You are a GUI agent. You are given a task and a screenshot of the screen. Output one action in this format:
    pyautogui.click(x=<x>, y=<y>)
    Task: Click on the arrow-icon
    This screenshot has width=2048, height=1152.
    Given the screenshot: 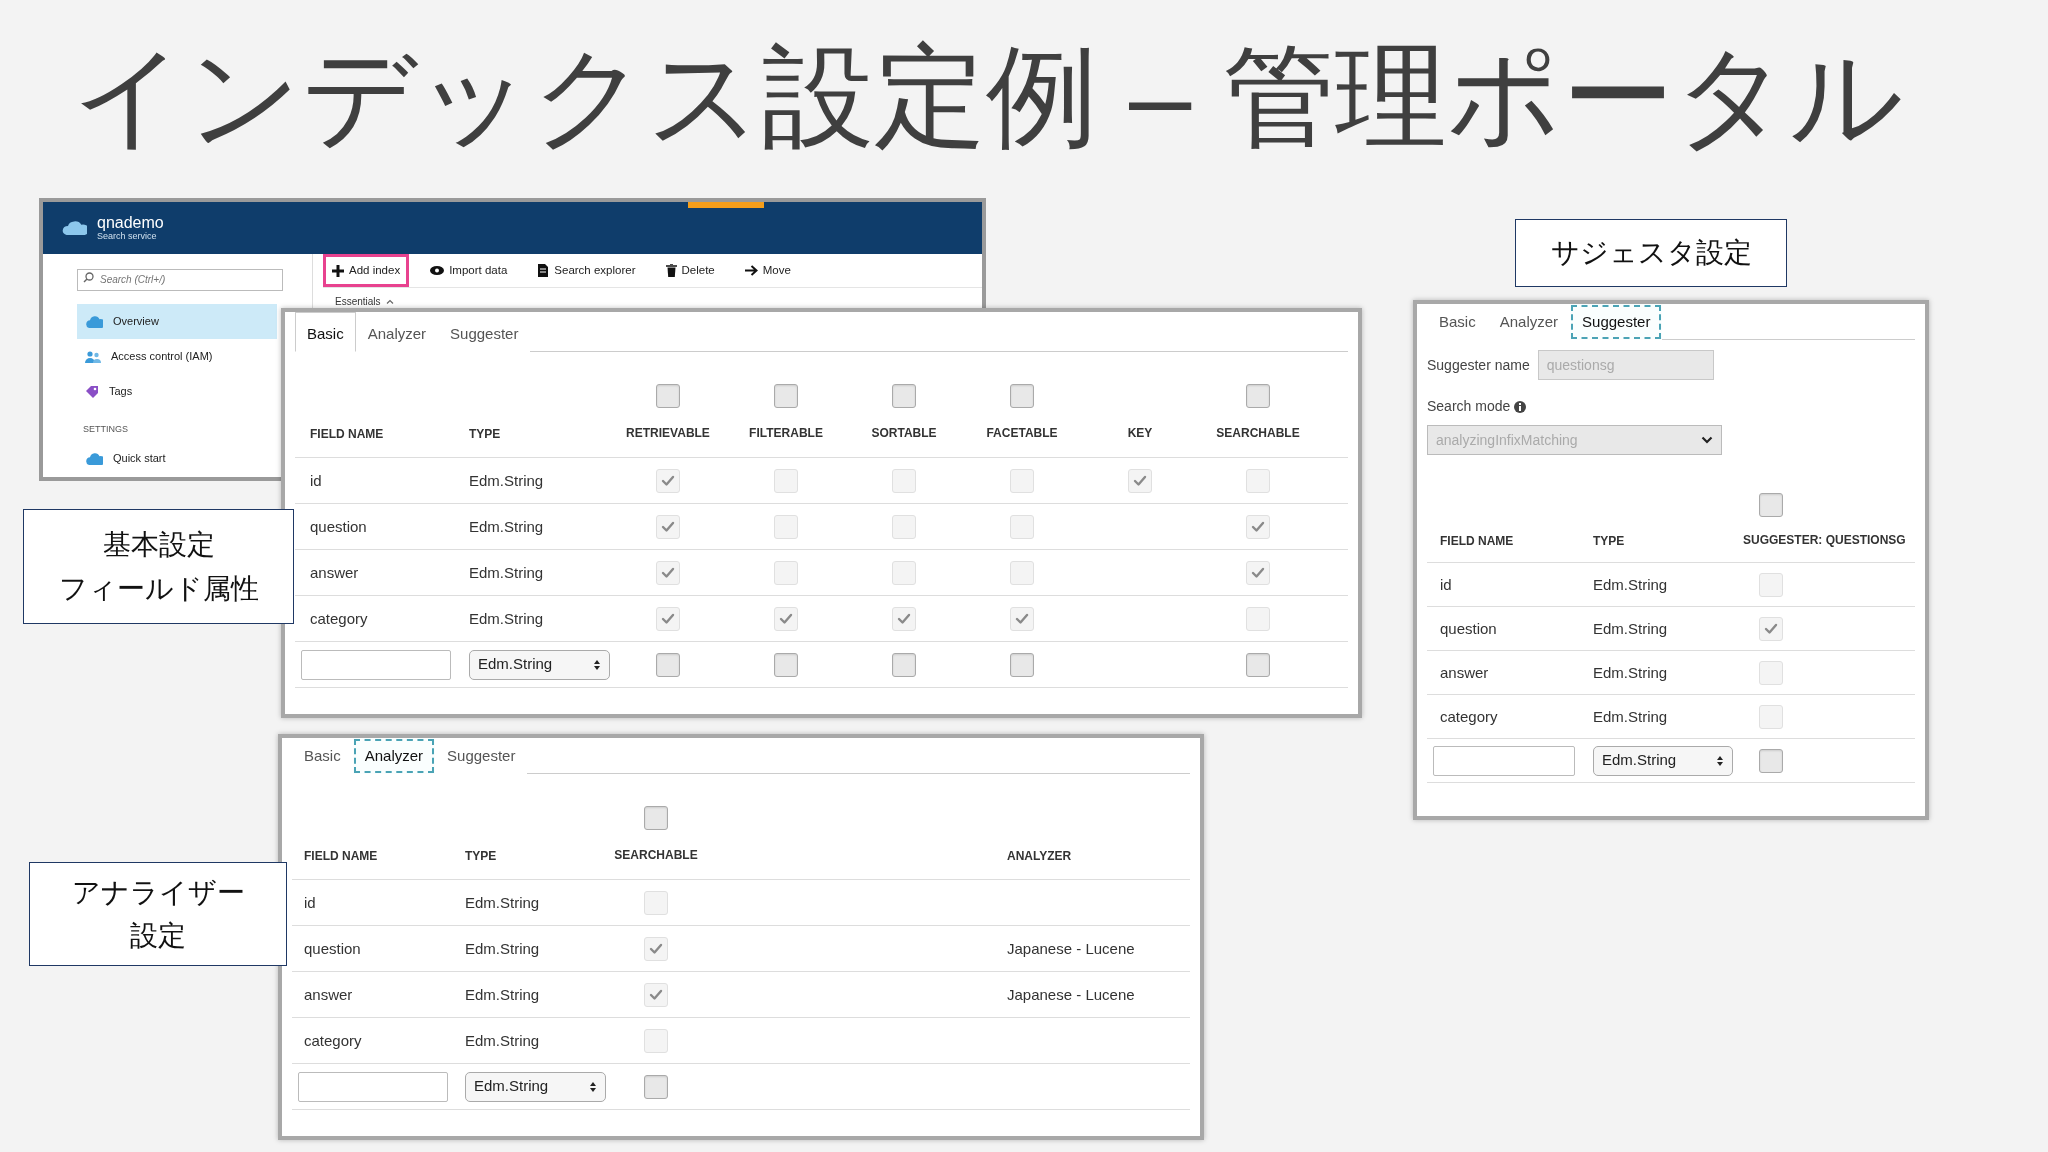 What is the action you would take?
    pyautogui.click(x=751, y=270)
    